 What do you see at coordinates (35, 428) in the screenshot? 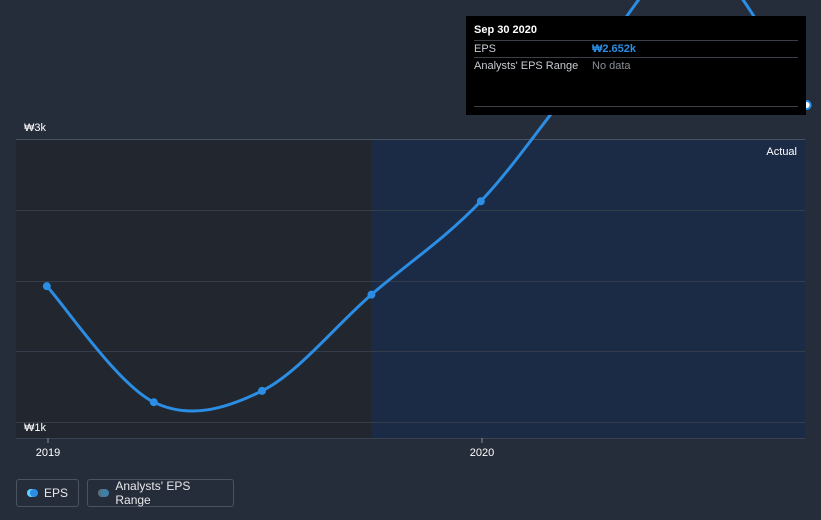
I see `y-tick-label-bottom: ₩1k` at bounding box center [35, 428].